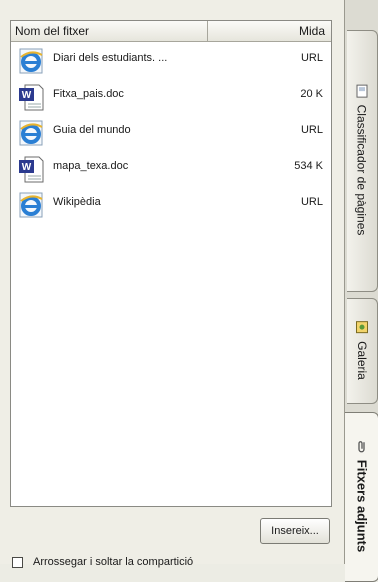  What do you see at coordinates (361, 506) in the screenshot?
I see `tab-label: Fitxers adjunts` at bounding box center [361, 506].